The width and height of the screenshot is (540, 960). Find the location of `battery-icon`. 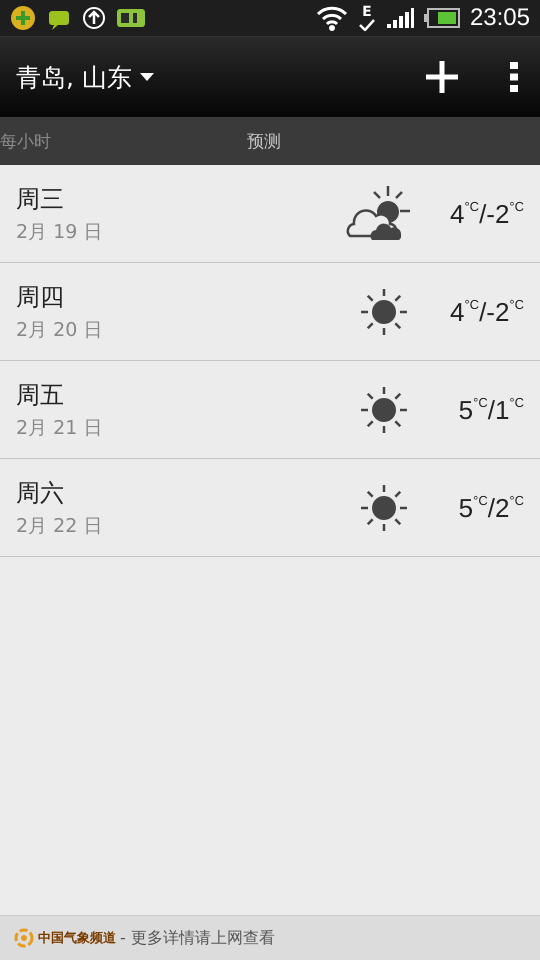

battery-icon is located at coordinates (442, 18).